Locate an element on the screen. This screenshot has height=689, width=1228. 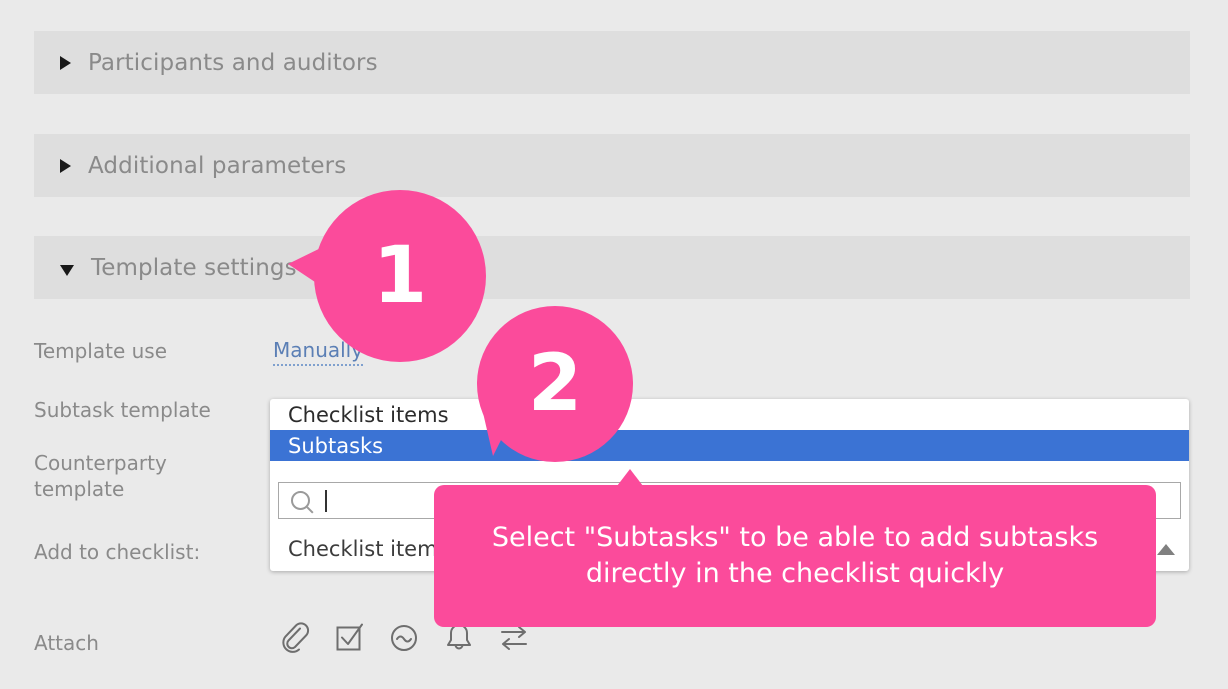
label-attach: Attach is located at coordinates (66, 643).